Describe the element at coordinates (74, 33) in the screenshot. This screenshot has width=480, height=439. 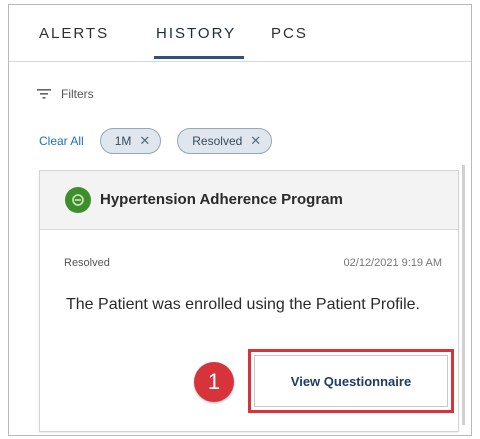
I see `tab-alerts: ALERTS` at that location.